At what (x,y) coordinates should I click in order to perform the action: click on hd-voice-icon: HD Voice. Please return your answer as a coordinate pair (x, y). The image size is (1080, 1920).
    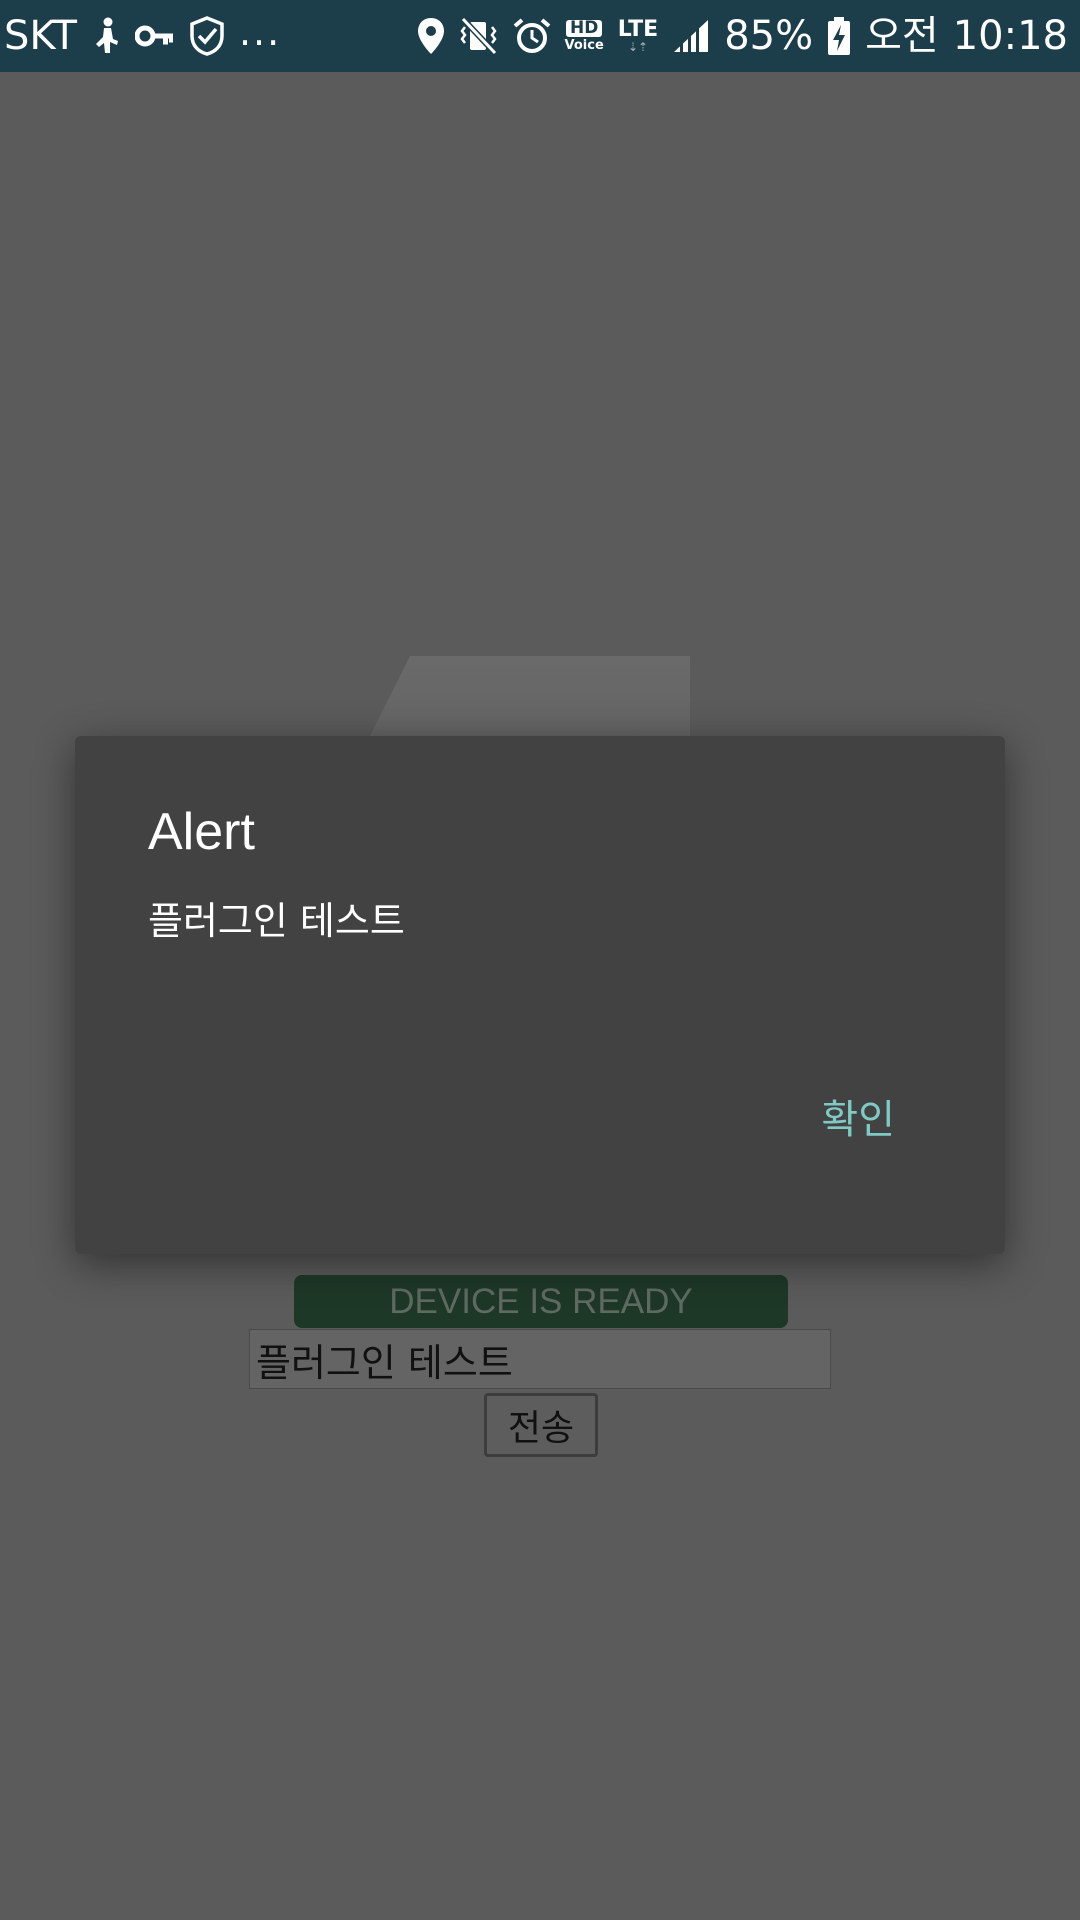
    Looking at the image, I should click on (584, 36).